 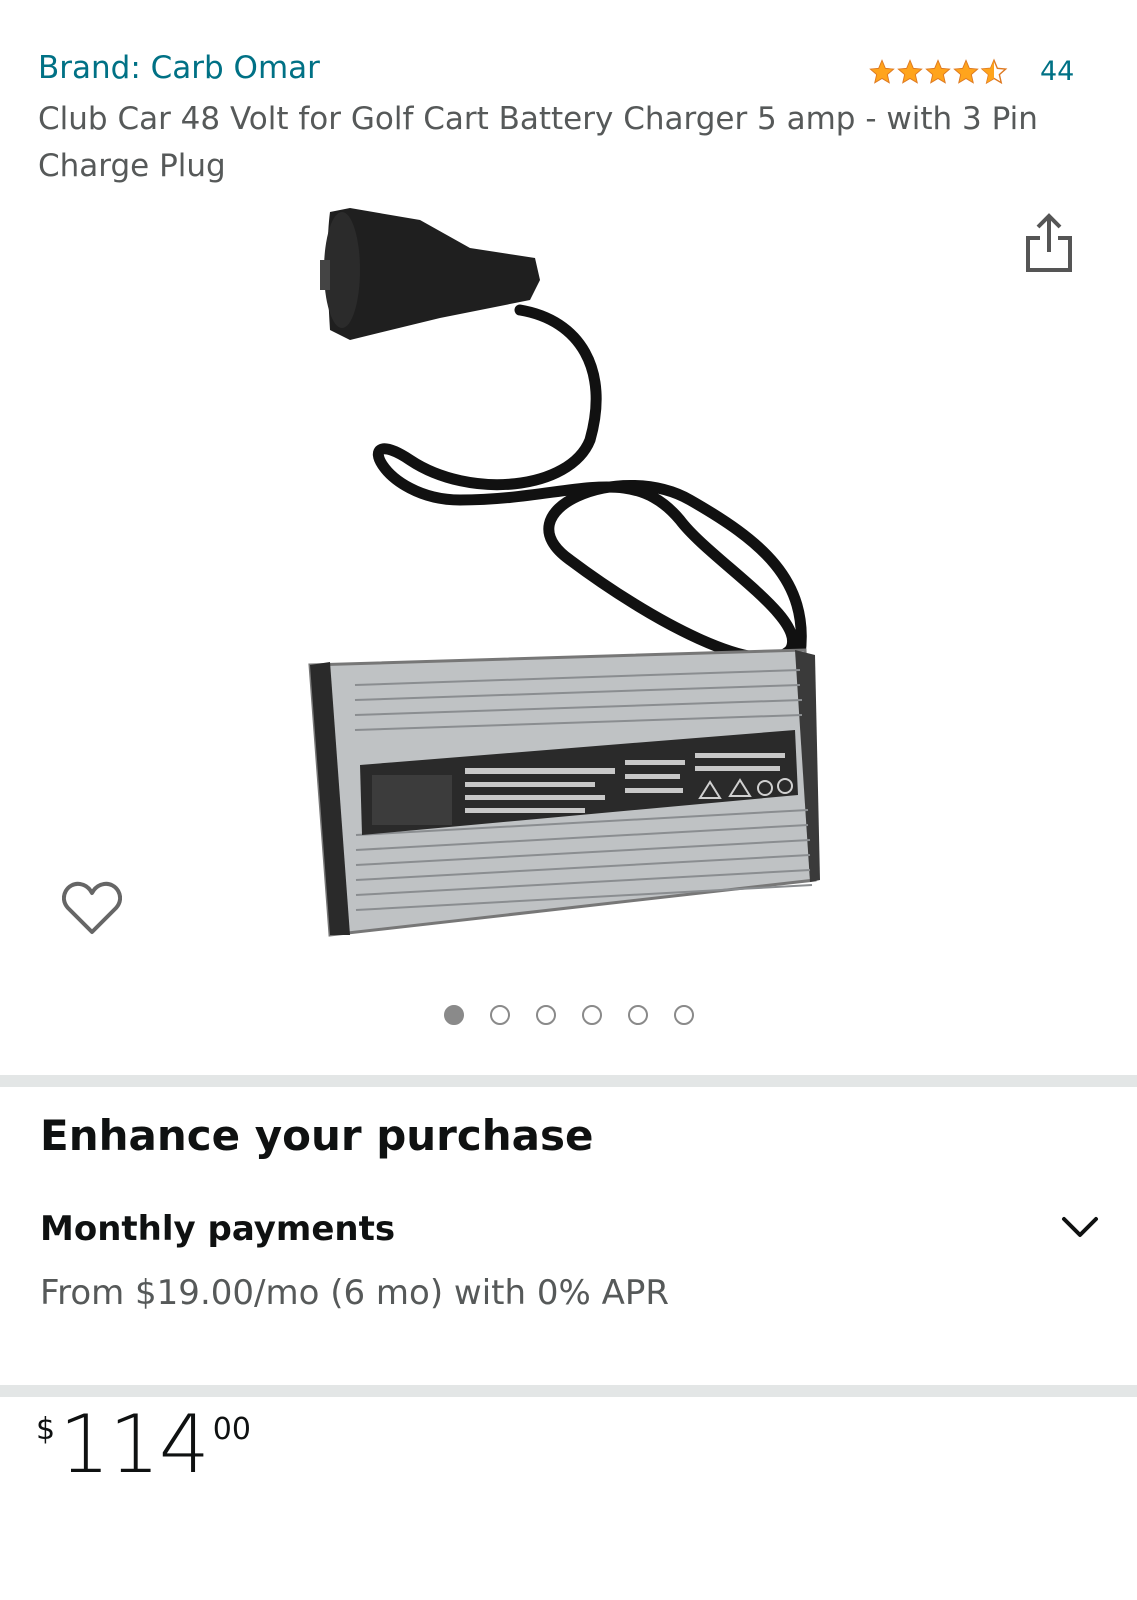 I want to click on price: $ 114 00, so click(x=143, y=1445).